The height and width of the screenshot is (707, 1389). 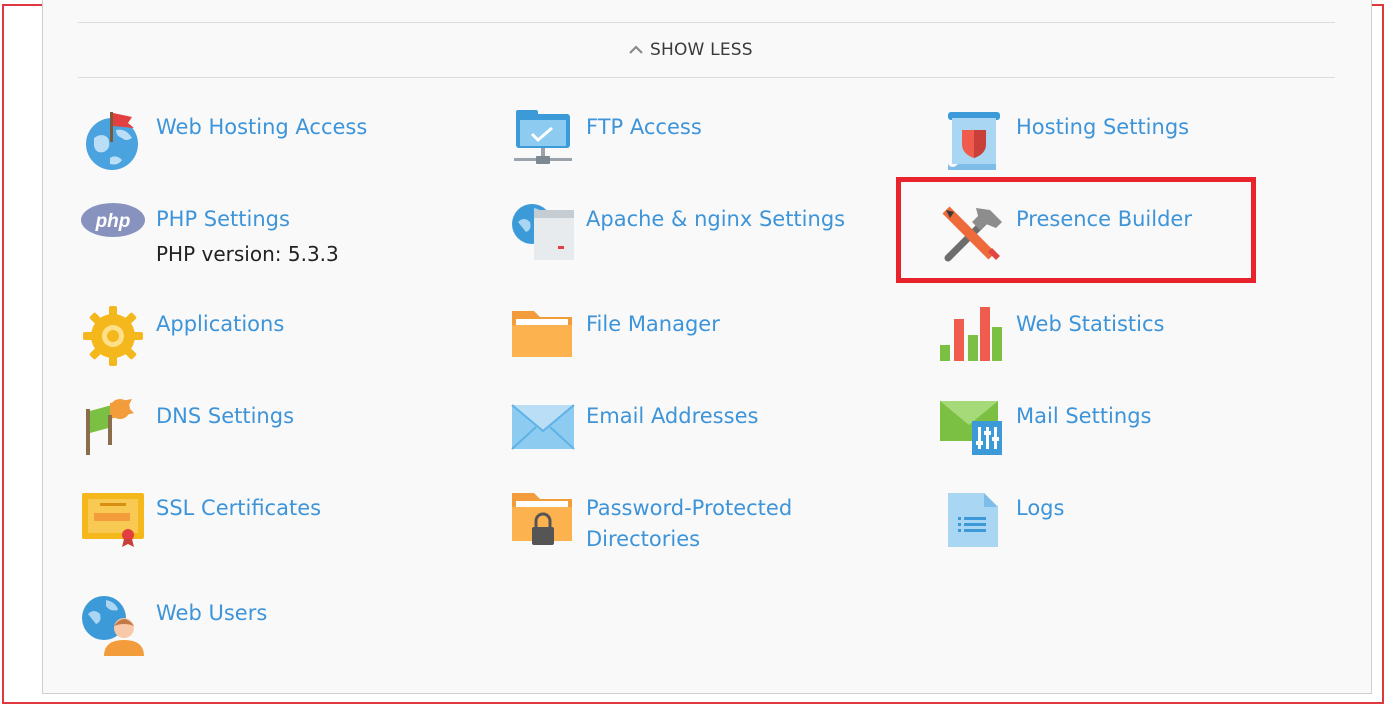 What do you see at coordinates (113, 627) in the screenshot?
I see `globe-user-icon` at bounding box center [113, 627].